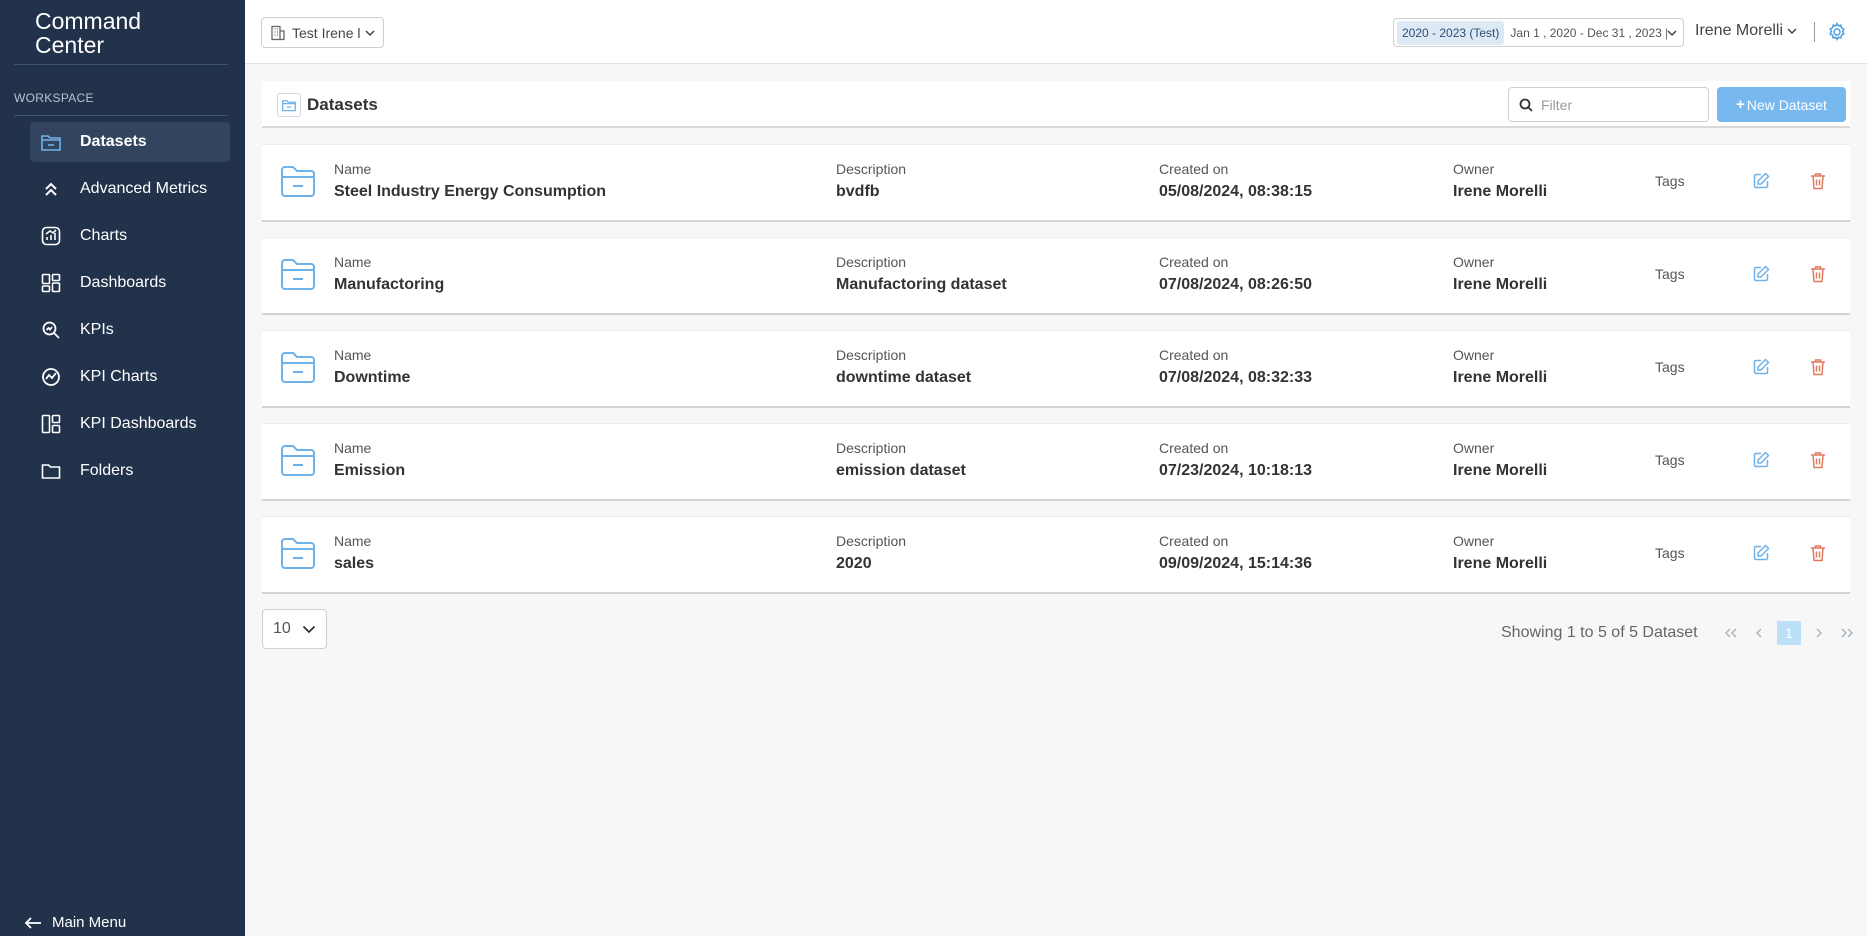 The height and width of the screenshot is (936, 1867). Describe the element at coordinates (1731, 633) in the screenshot. I see `first-page-icon` at that location.